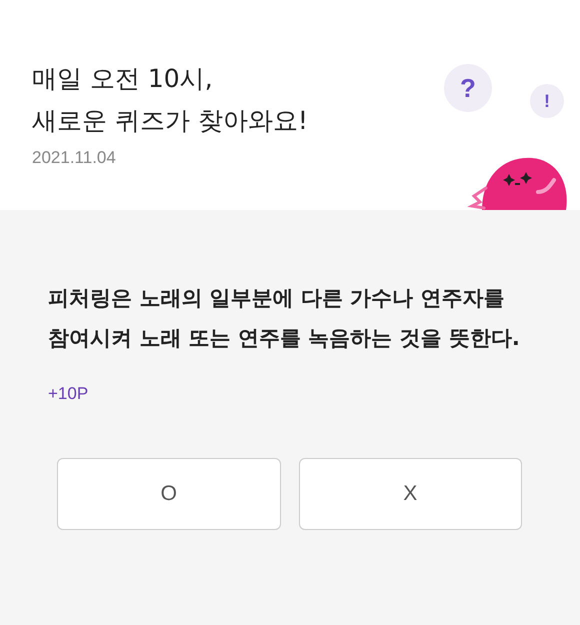  Describe the element at coordinates (170, 100) in the screenshot. I see `quiz-title: 매일 오전 10시, 새로운 퀴즈가 찾아와요!` at that location.